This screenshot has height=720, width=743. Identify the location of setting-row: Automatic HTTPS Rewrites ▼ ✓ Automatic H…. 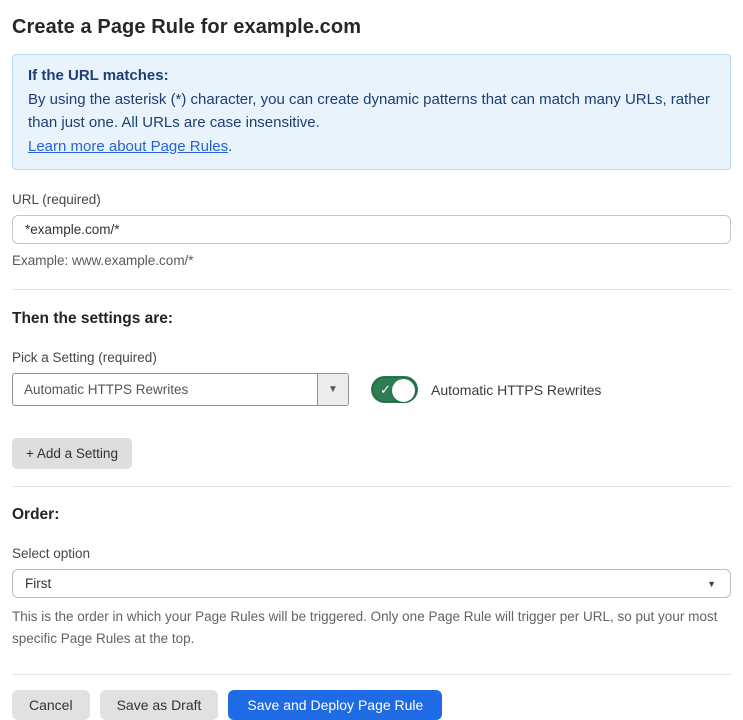
(371, 389).